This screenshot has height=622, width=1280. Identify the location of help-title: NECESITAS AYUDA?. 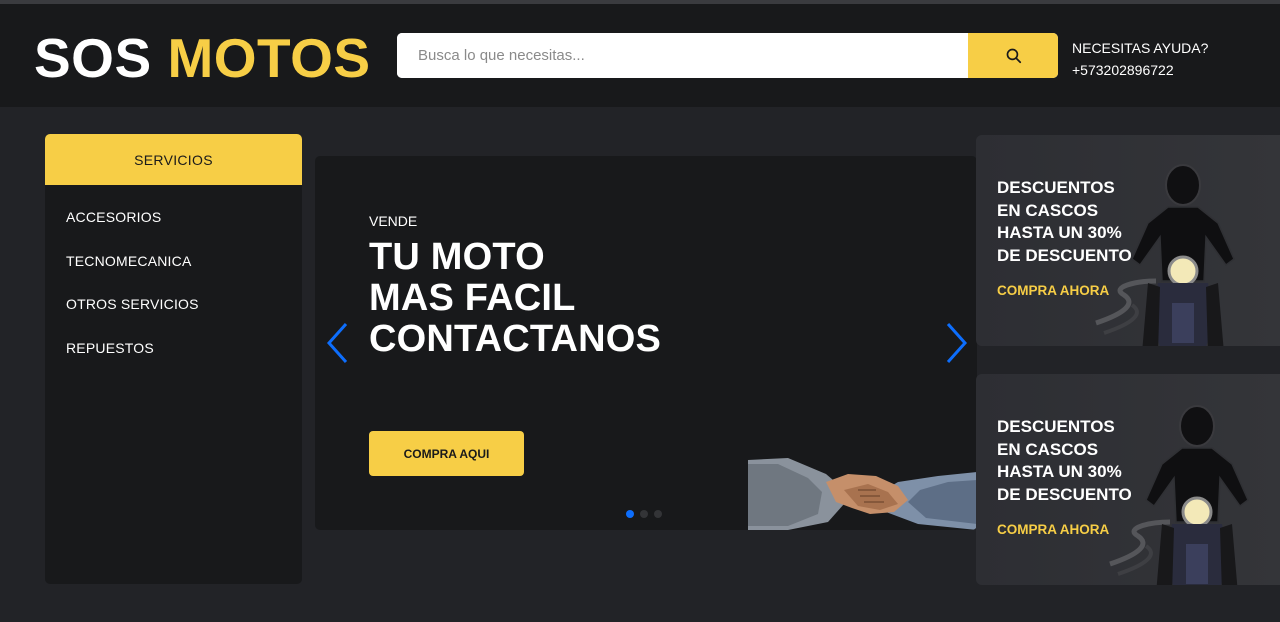
(1140, 48).